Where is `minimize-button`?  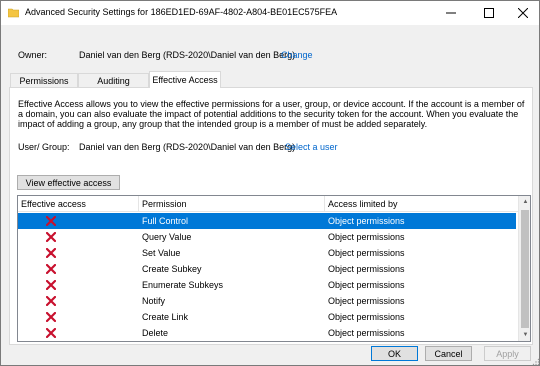
minimize-button is located at coordinates (451, 13).